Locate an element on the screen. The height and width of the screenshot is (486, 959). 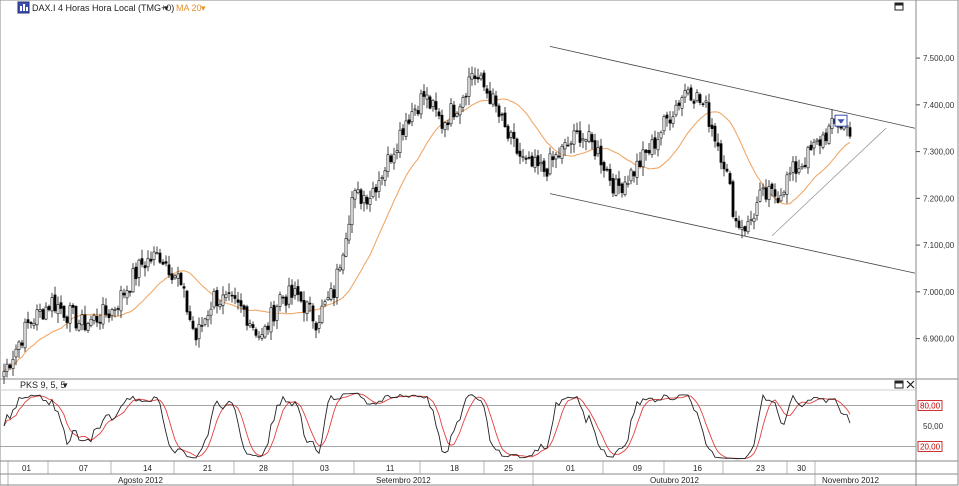
instrument-dropdown-icon: ▾ is located at coordinates (166, 8).